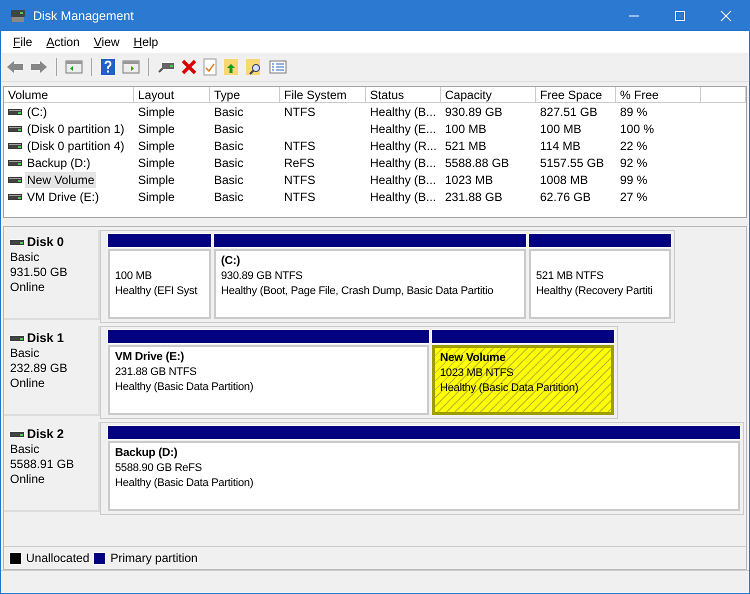  What do you see at coordinates (634, 111) in the screenshot?
I see `table-cell: 89 %` at bounding box center [634, 111].